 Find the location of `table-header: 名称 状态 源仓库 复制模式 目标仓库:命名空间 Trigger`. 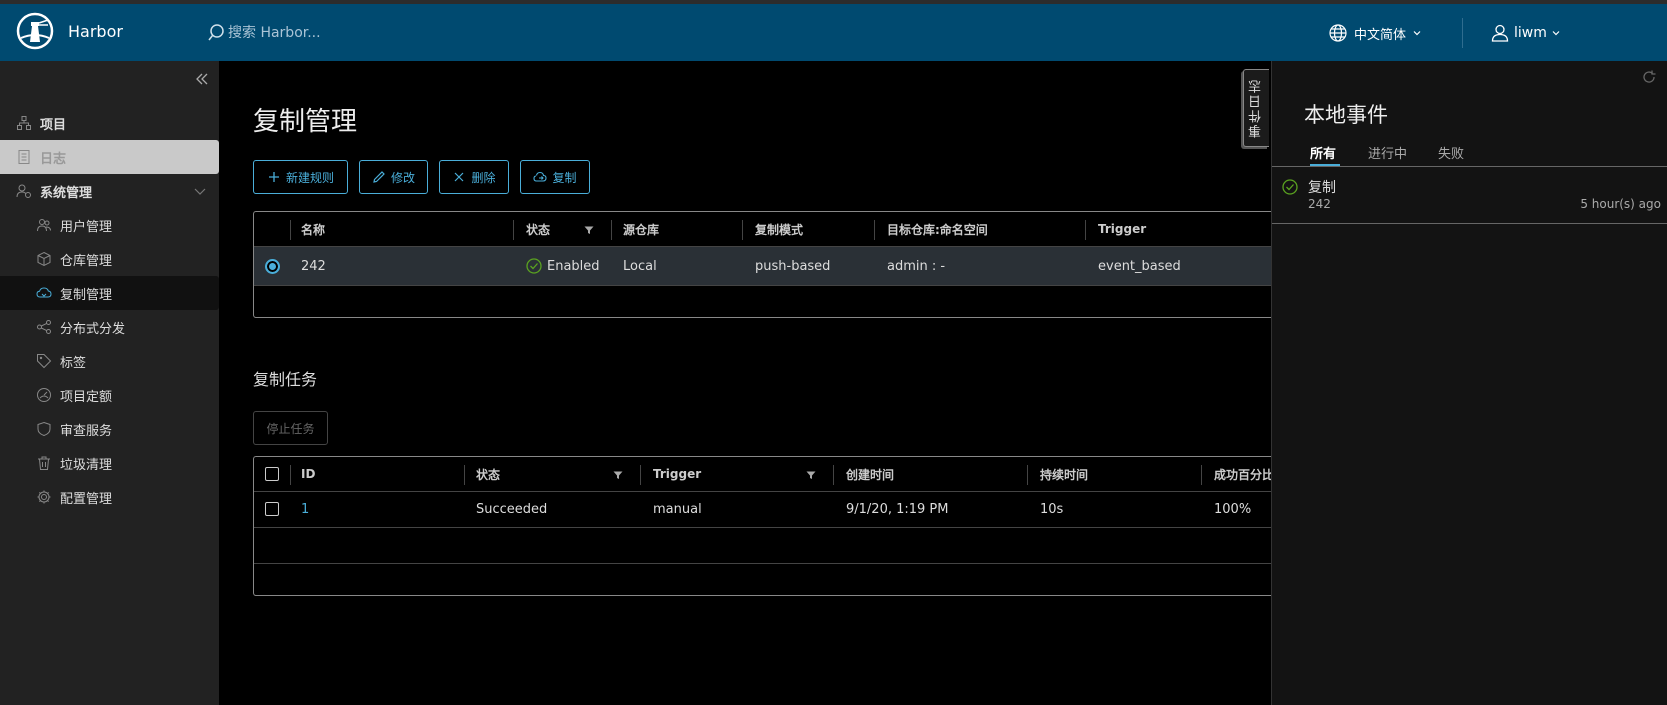

table-header: 名称 状态 源仓库 复制模式 目标仓库:命名空间 Trigger is located at coordinates (769, 229).